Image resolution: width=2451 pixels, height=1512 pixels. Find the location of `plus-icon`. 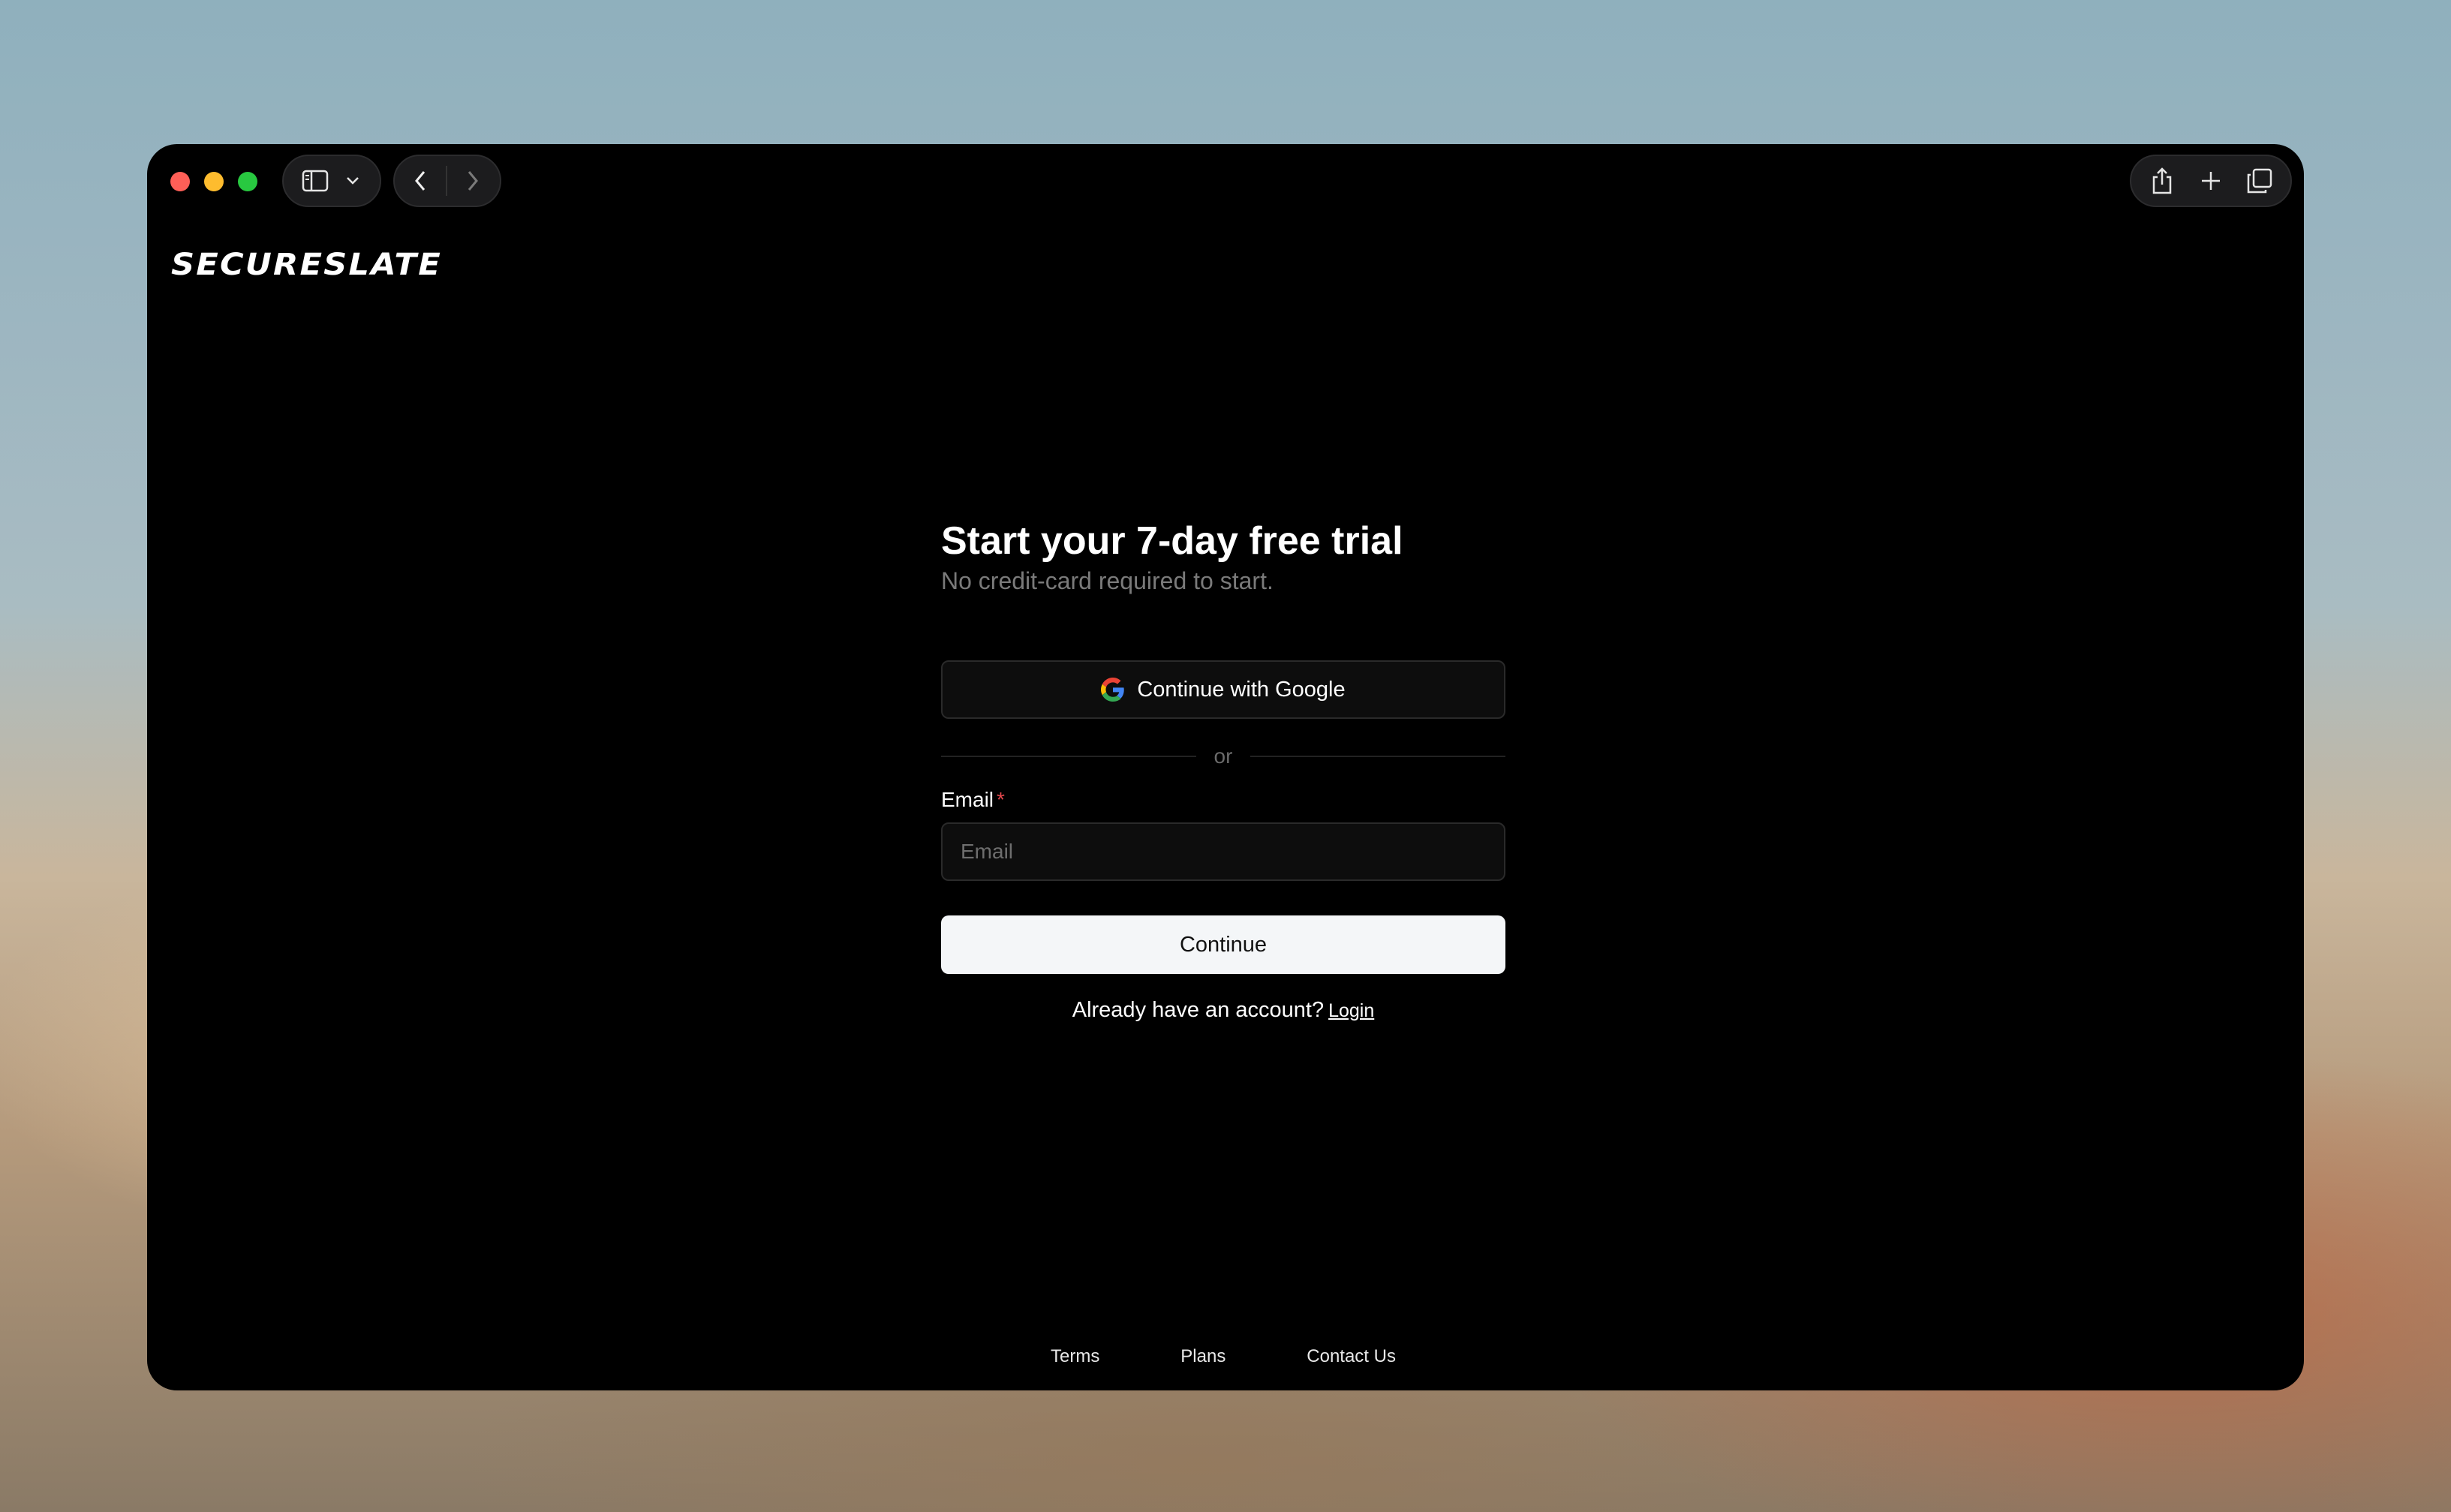

plus-icon is located at coordinates (2210, 180).